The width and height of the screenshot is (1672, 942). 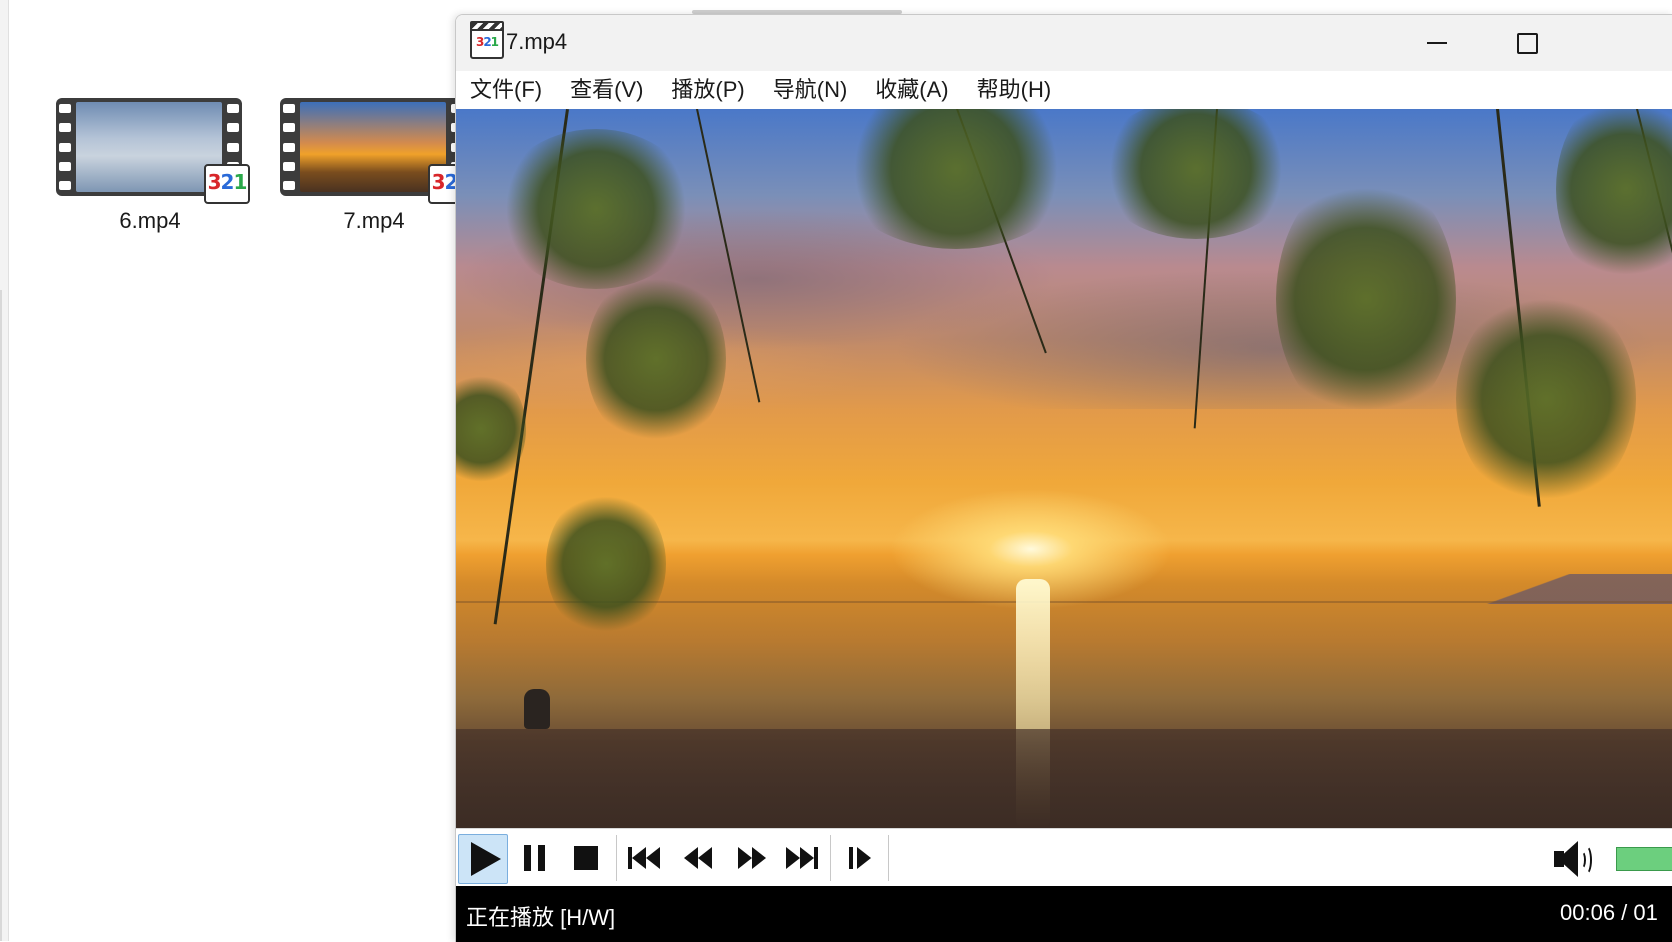 I want to click on volume-slider, so click(x=1644, y=859).